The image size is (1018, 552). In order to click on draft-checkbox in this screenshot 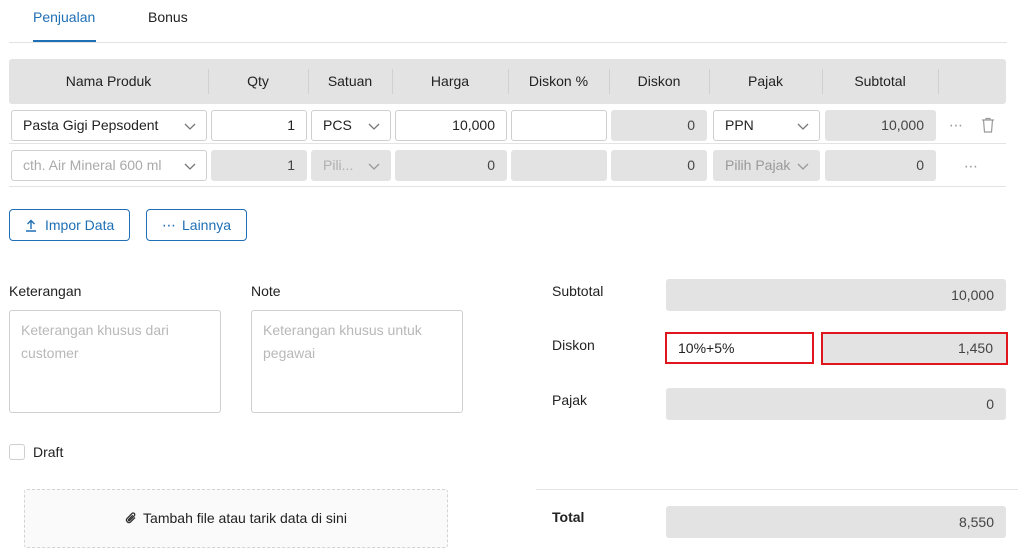, I will do `click(17, 452)`.